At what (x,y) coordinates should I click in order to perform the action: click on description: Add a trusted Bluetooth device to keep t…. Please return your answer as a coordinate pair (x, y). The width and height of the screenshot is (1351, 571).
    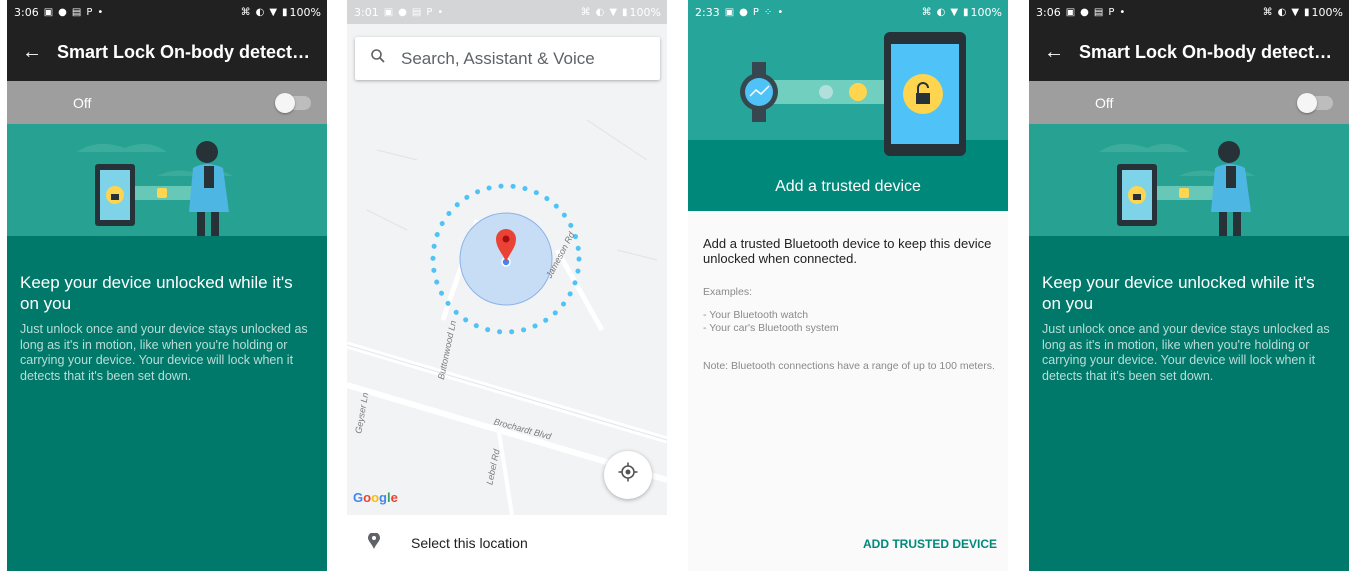
    Looking at the image, I should click on (847, 251).